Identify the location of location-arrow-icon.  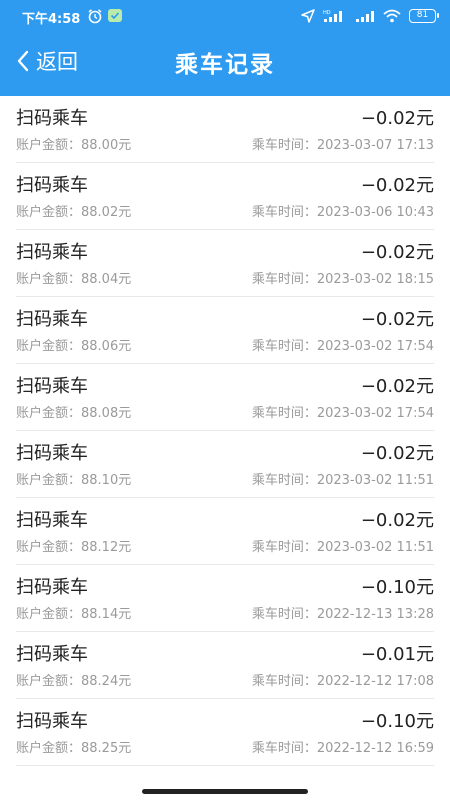
(308, 16).